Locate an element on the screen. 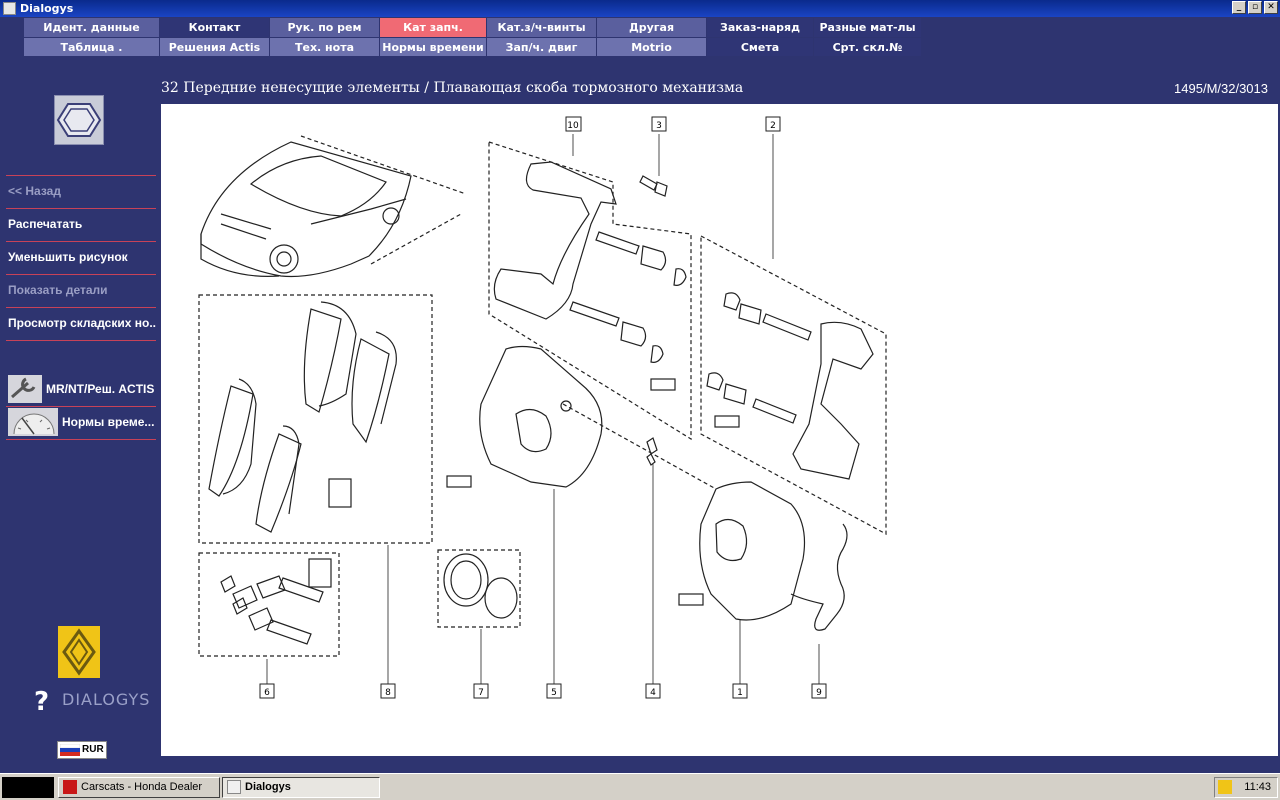 This screenshot has width=1280, height=800. svg-text: 7 is located at coordinates (481, 693).